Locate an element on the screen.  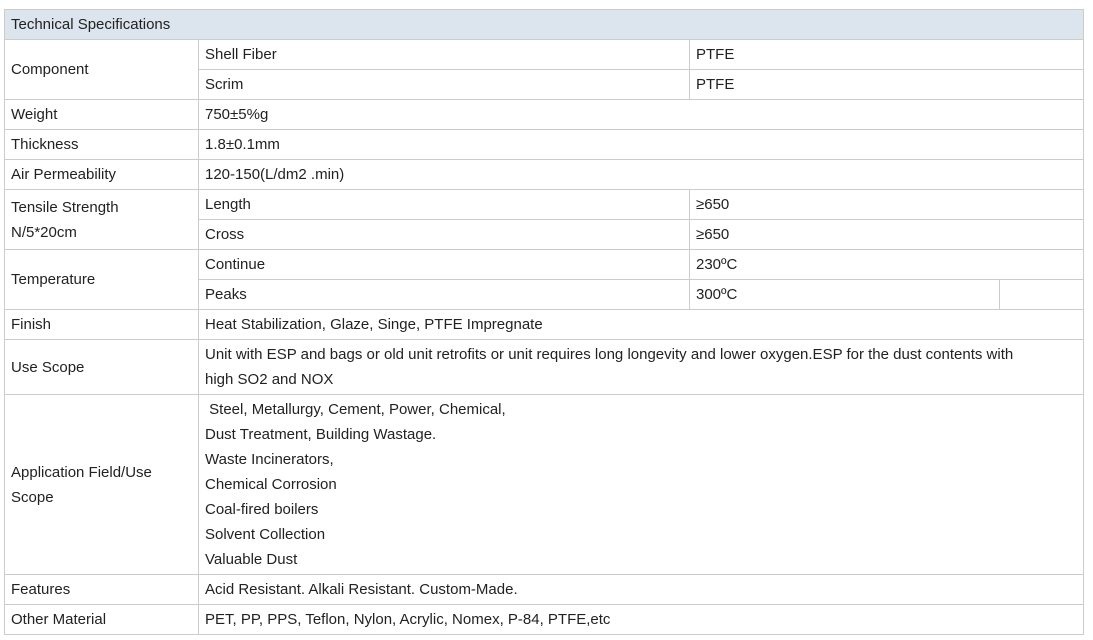
peaks-label: Peaks is located at coordinates (444, 294).